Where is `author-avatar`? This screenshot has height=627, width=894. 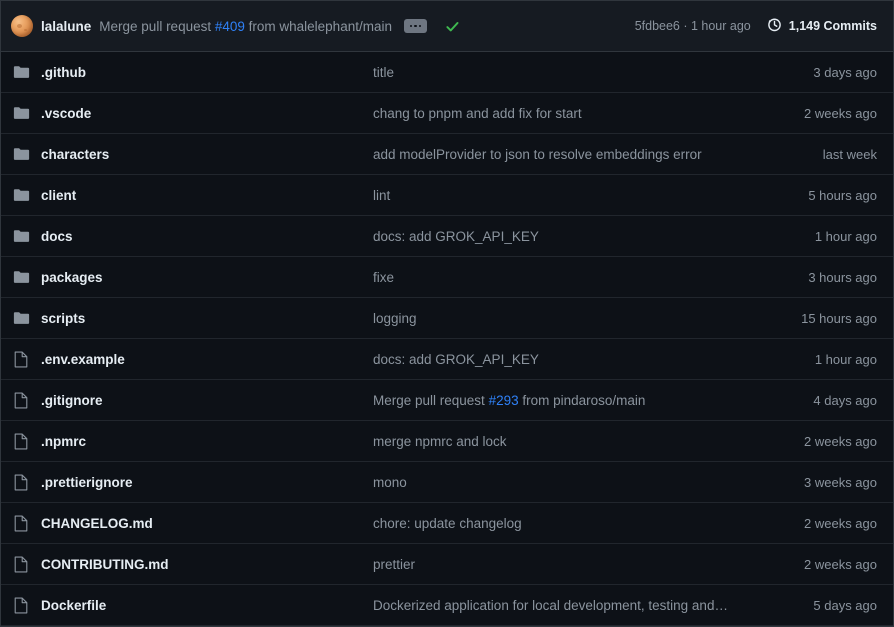
author-avatar is located at coordinates (22, 26).